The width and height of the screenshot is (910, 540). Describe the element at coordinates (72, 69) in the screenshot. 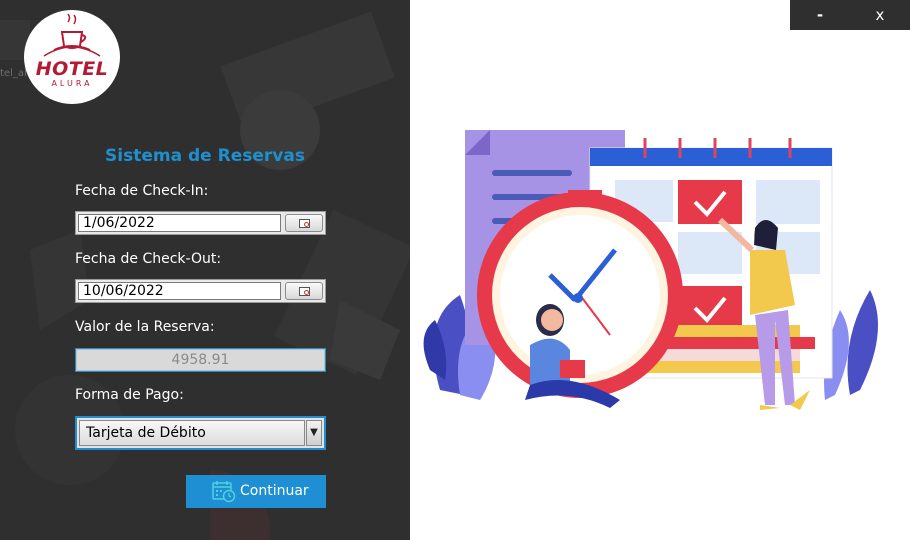

I see `logo-text: HOTEL` at that location.